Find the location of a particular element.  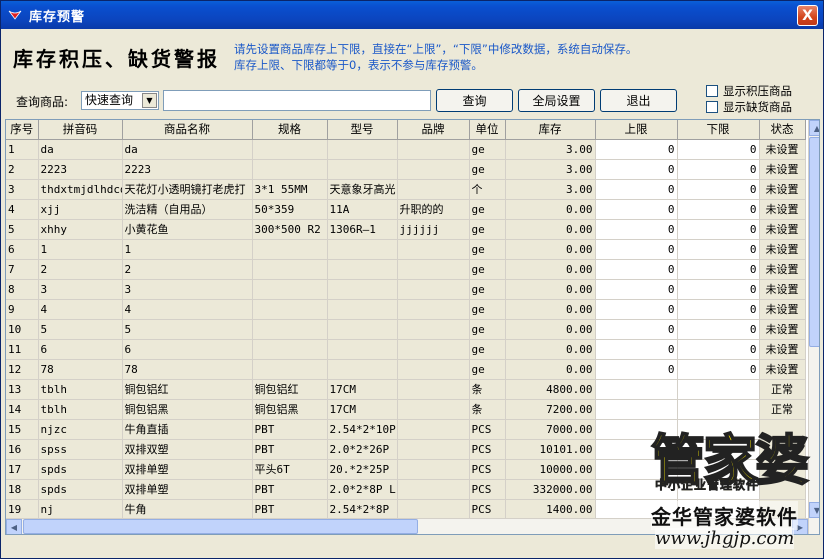

table-row: 11 6 6 ge 0.00 0 0 未设置 is located at coordinates (406, 349).